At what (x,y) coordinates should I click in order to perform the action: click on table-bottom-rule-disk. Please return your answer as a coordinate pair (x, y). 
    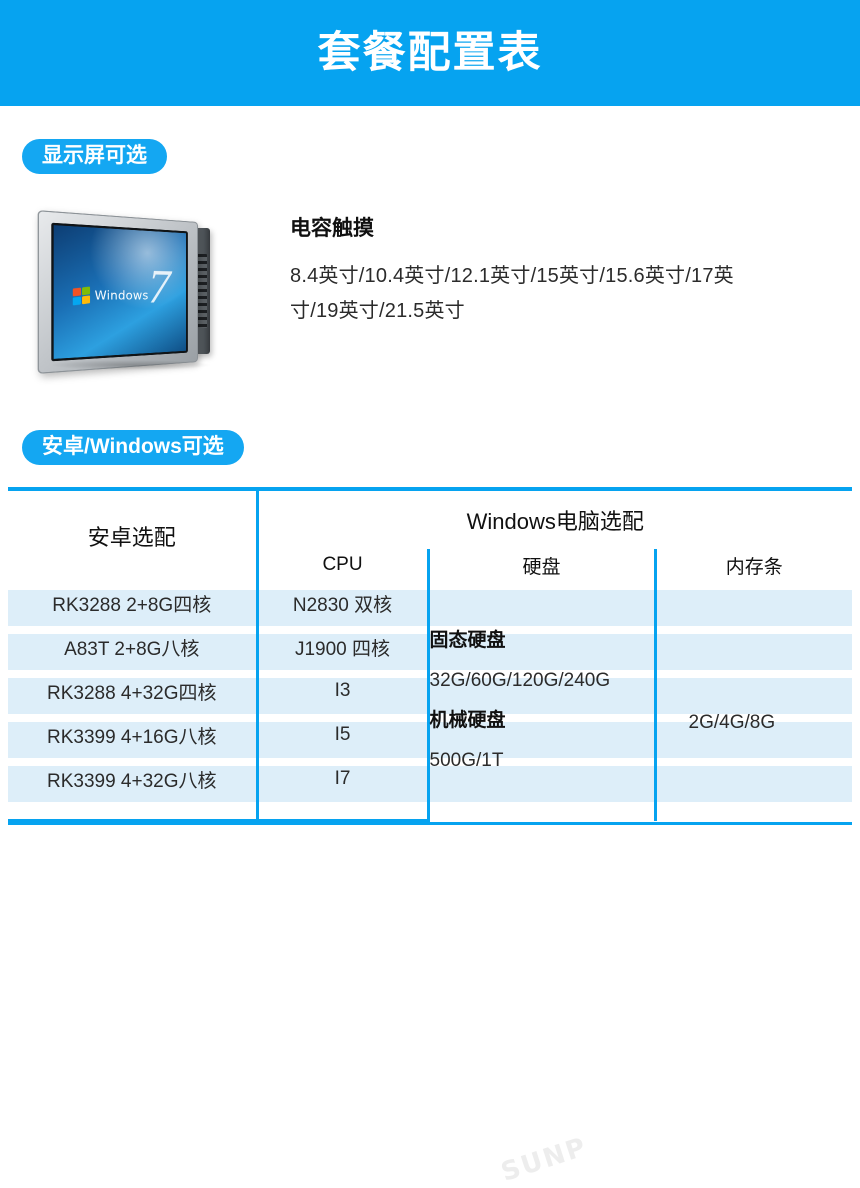
    Looking at the image, I should click on (541, 823).